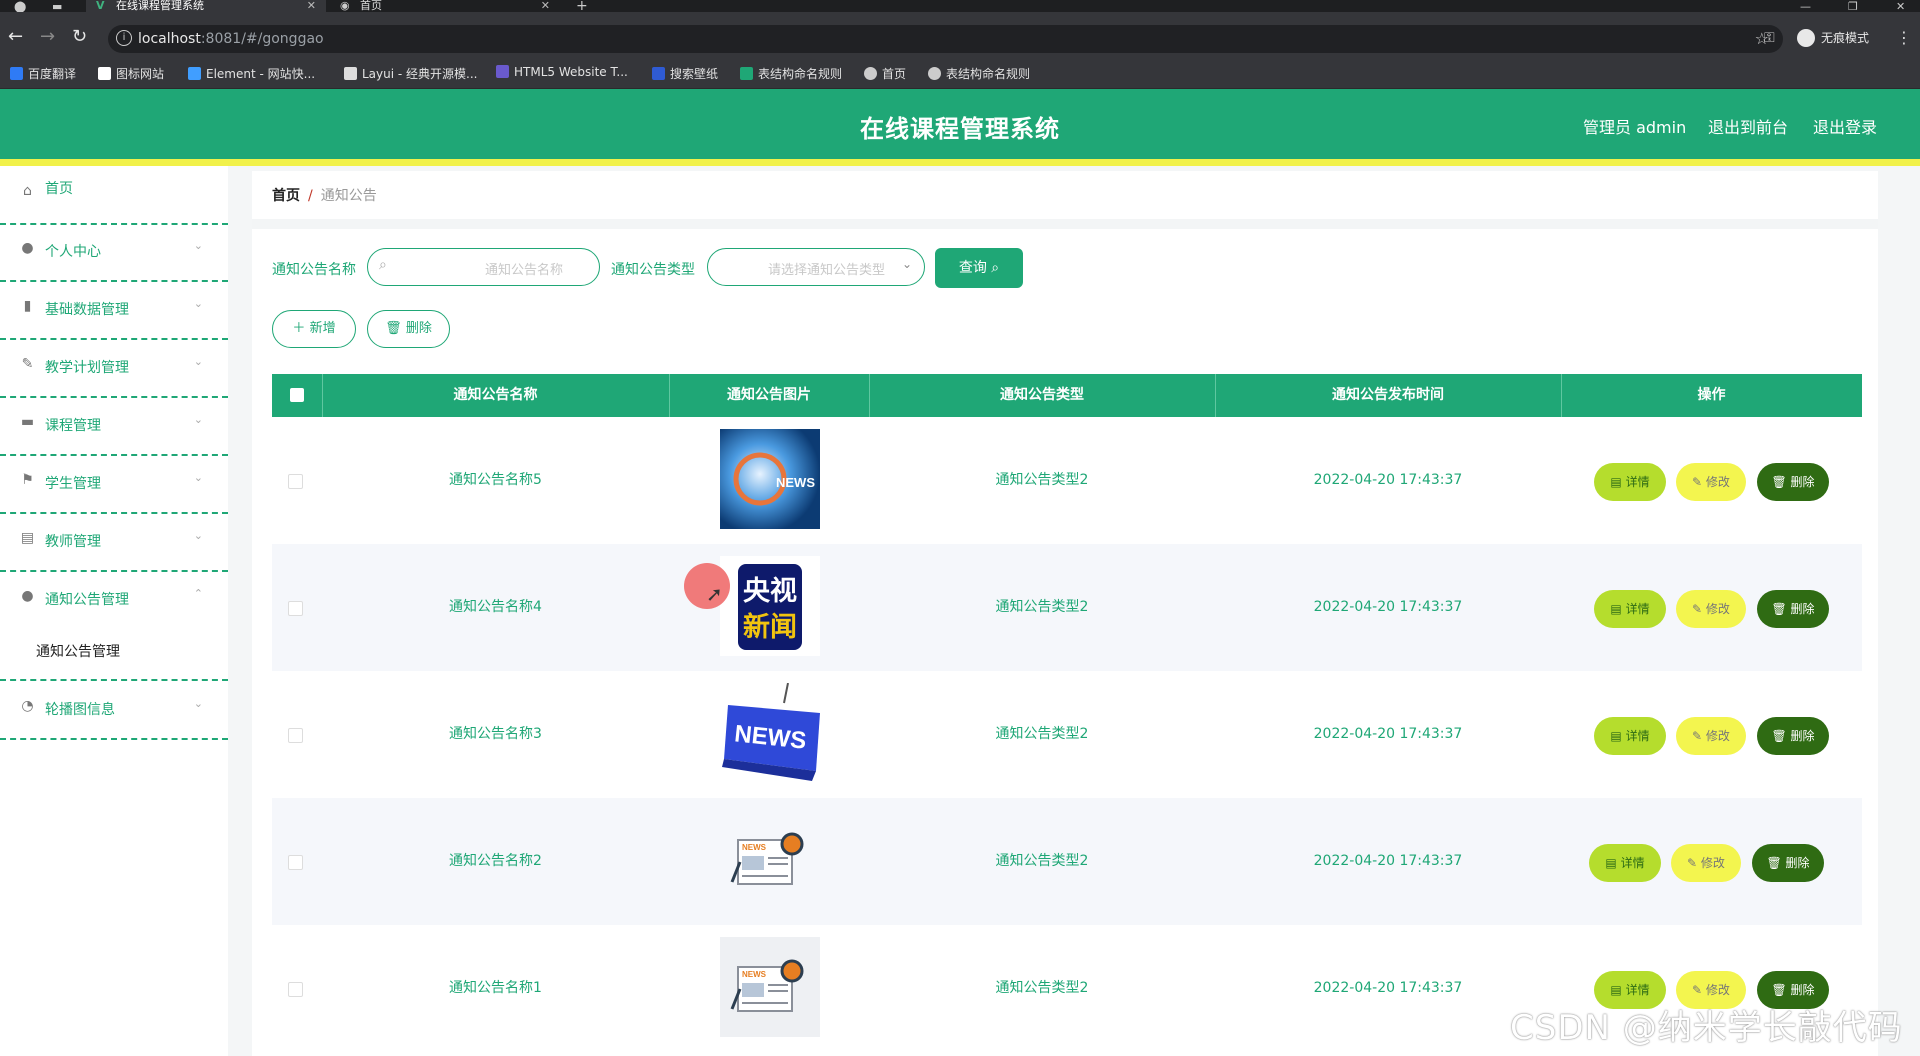 This screenshot has width=1920, height=1056. What do you see at coordinates (79, 36) in the screenshot?
I see `reload-icon: ↻` at bounding box center [79, 36].